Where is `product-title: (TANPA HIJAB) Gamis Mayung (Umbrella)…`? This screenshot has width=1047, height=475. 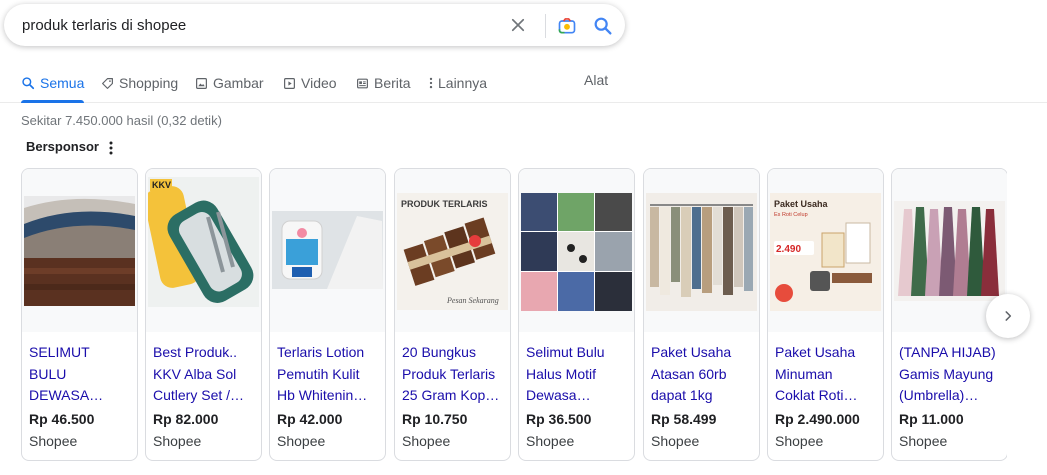 product-title: (TANPA HIJAB) Gamis Mayung (Umbrella)… is located at coordinates (949, 374).